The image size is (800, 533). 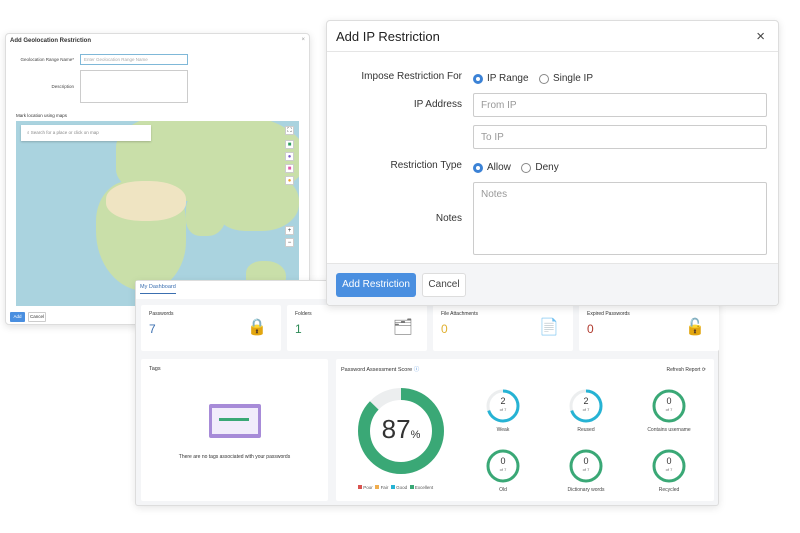 What do you see at coordinates (161, 314) in the screenshot?
I see `stat-label: Passwords` at bounding box center [161, 314].